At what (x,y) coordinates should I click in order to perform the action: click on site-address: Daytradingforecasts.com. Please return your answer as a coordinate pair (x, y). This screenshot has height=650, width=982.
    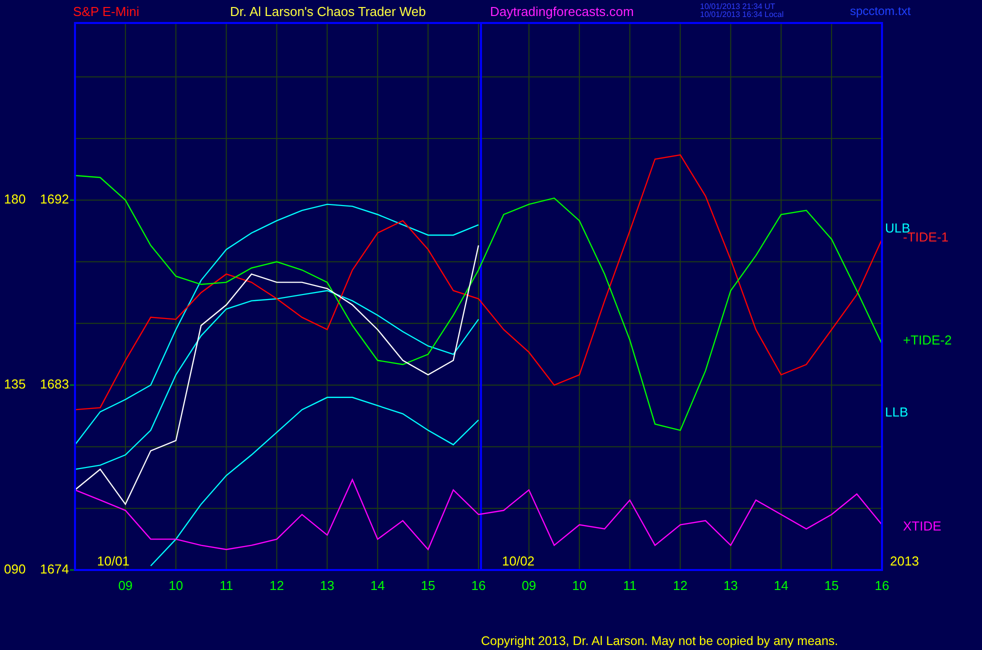
    Looking at the image, I should click on (562, 11).